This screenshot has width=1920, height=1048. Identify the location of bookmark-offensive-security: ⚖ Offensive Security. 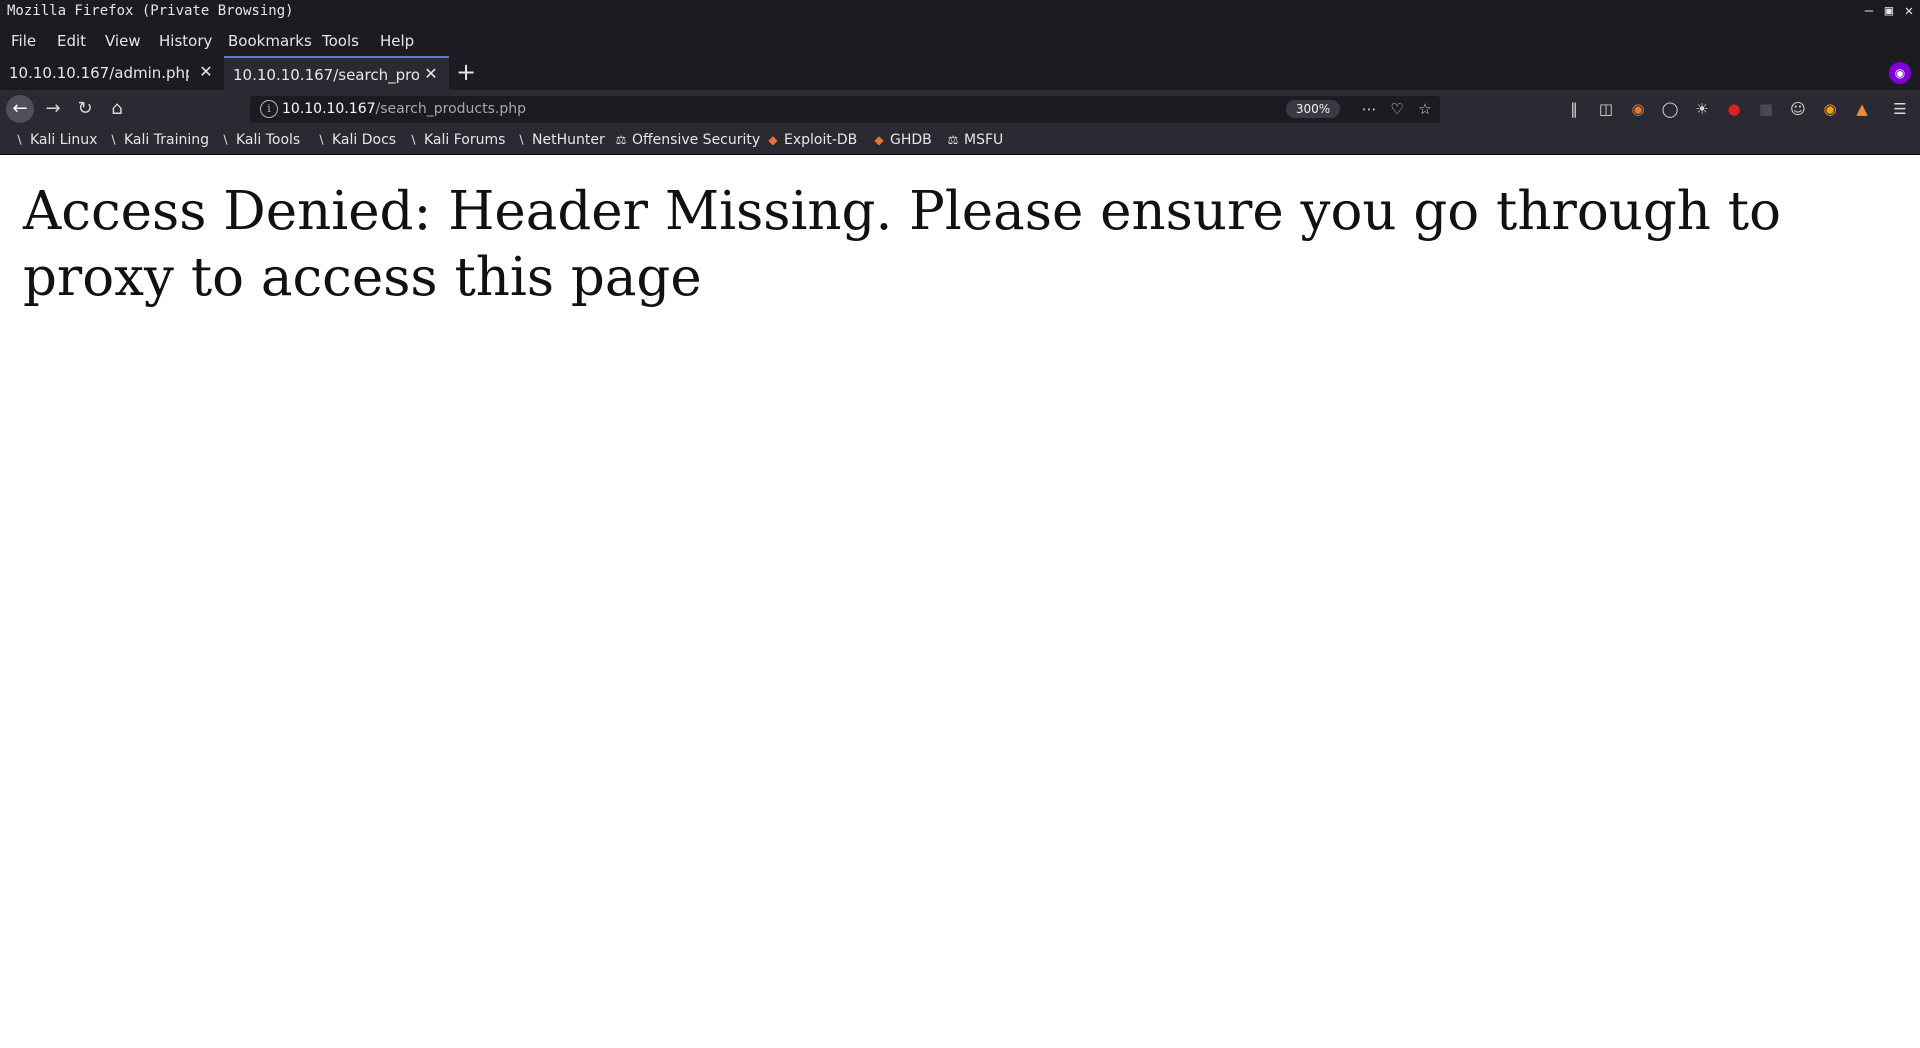
(687, 140).